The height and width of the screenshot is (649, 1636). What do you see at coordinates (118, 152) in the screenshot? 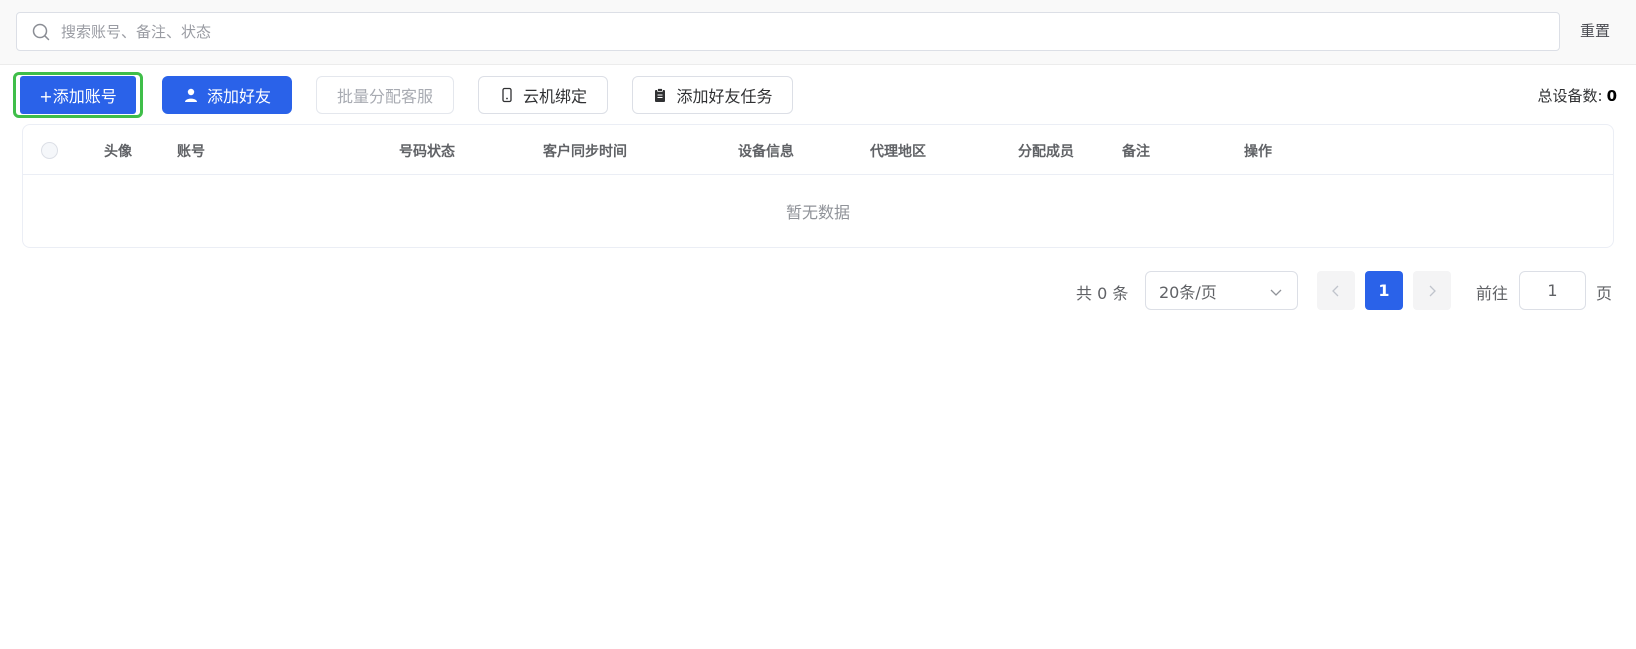
I see `column-avatar: 头像` at bounding box center [118, 152].